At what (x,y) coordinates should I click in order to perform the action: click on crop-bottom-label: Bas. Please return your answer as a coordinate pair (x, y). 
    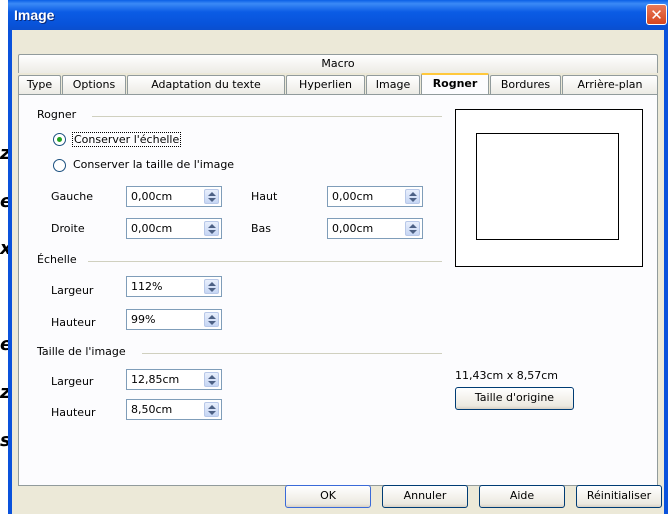
    Looking at the image, I should click on (261, 228).